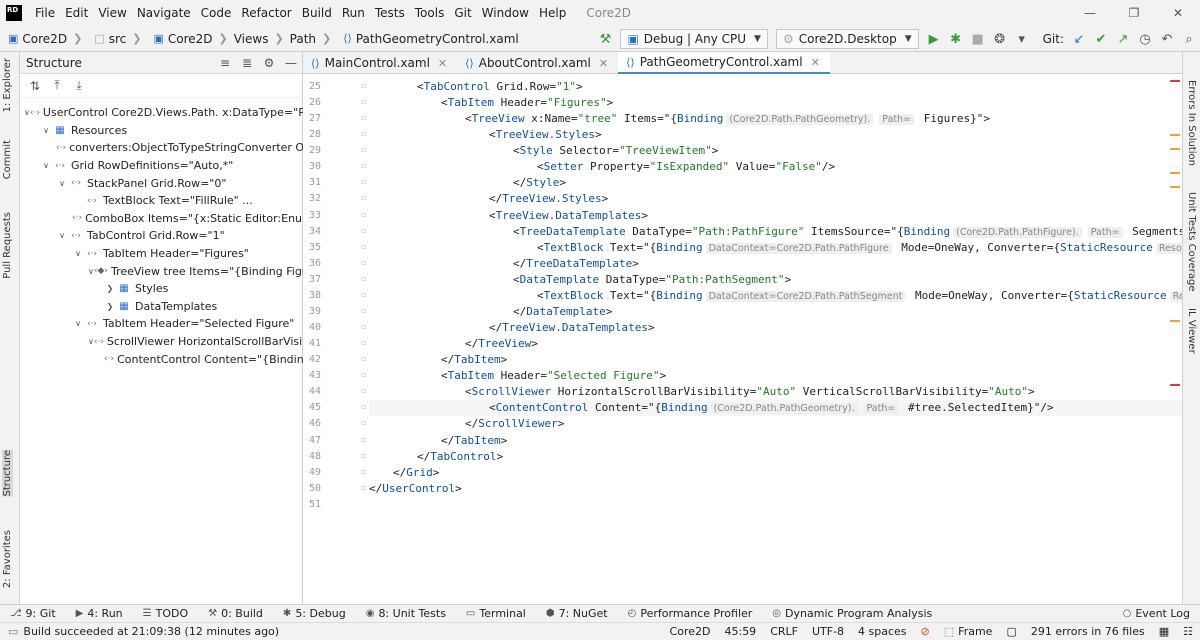  Describe the element at coordinates (107, 39) in the screenshot. I see `breadcrumb-src: □ src` at that location.